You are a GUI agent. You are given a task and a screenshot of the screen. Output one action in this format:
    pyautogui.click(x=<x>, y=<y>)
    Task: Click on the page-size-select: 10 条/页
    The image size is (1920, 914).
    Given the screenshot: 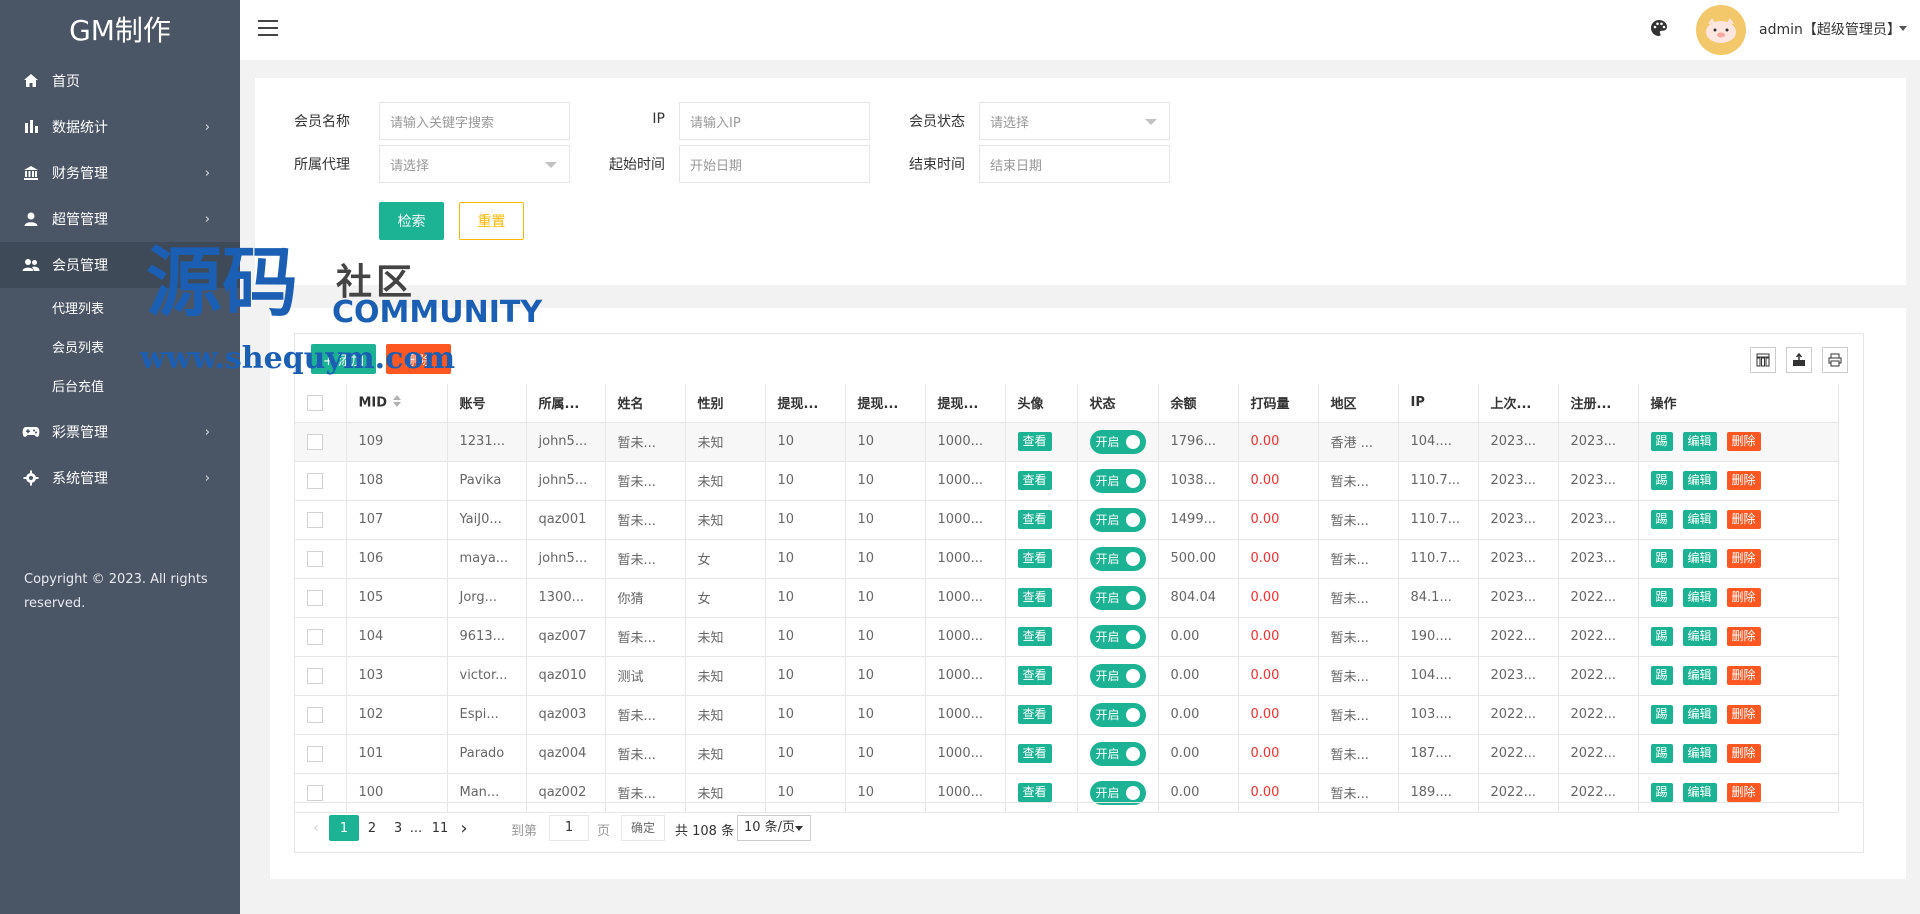 What is the action you would take?
    pyautogui.click(x=774, y=828)
    